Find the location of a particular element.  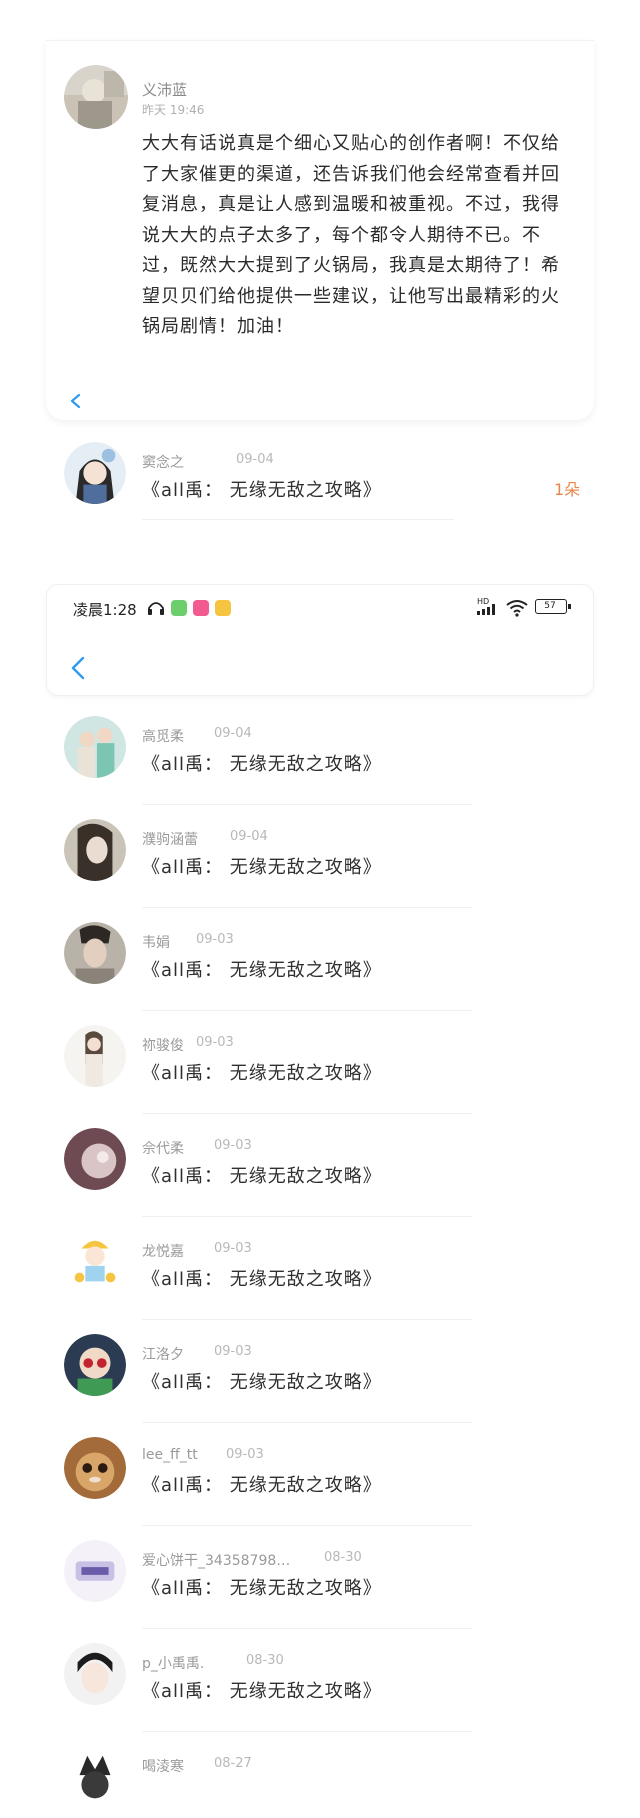

phone-screen-header: 凌晨1:28 HD 57 is located at coordinates (320, 640).